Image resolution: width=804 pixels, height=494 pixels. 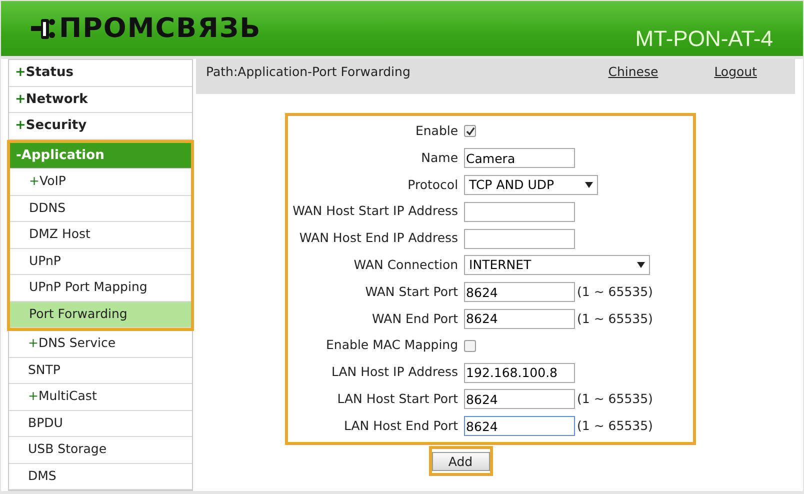 What do you see at coordinates (437, 131) in the screenshot?
I see `field-label: Enable` at bounding box center [437, 131].